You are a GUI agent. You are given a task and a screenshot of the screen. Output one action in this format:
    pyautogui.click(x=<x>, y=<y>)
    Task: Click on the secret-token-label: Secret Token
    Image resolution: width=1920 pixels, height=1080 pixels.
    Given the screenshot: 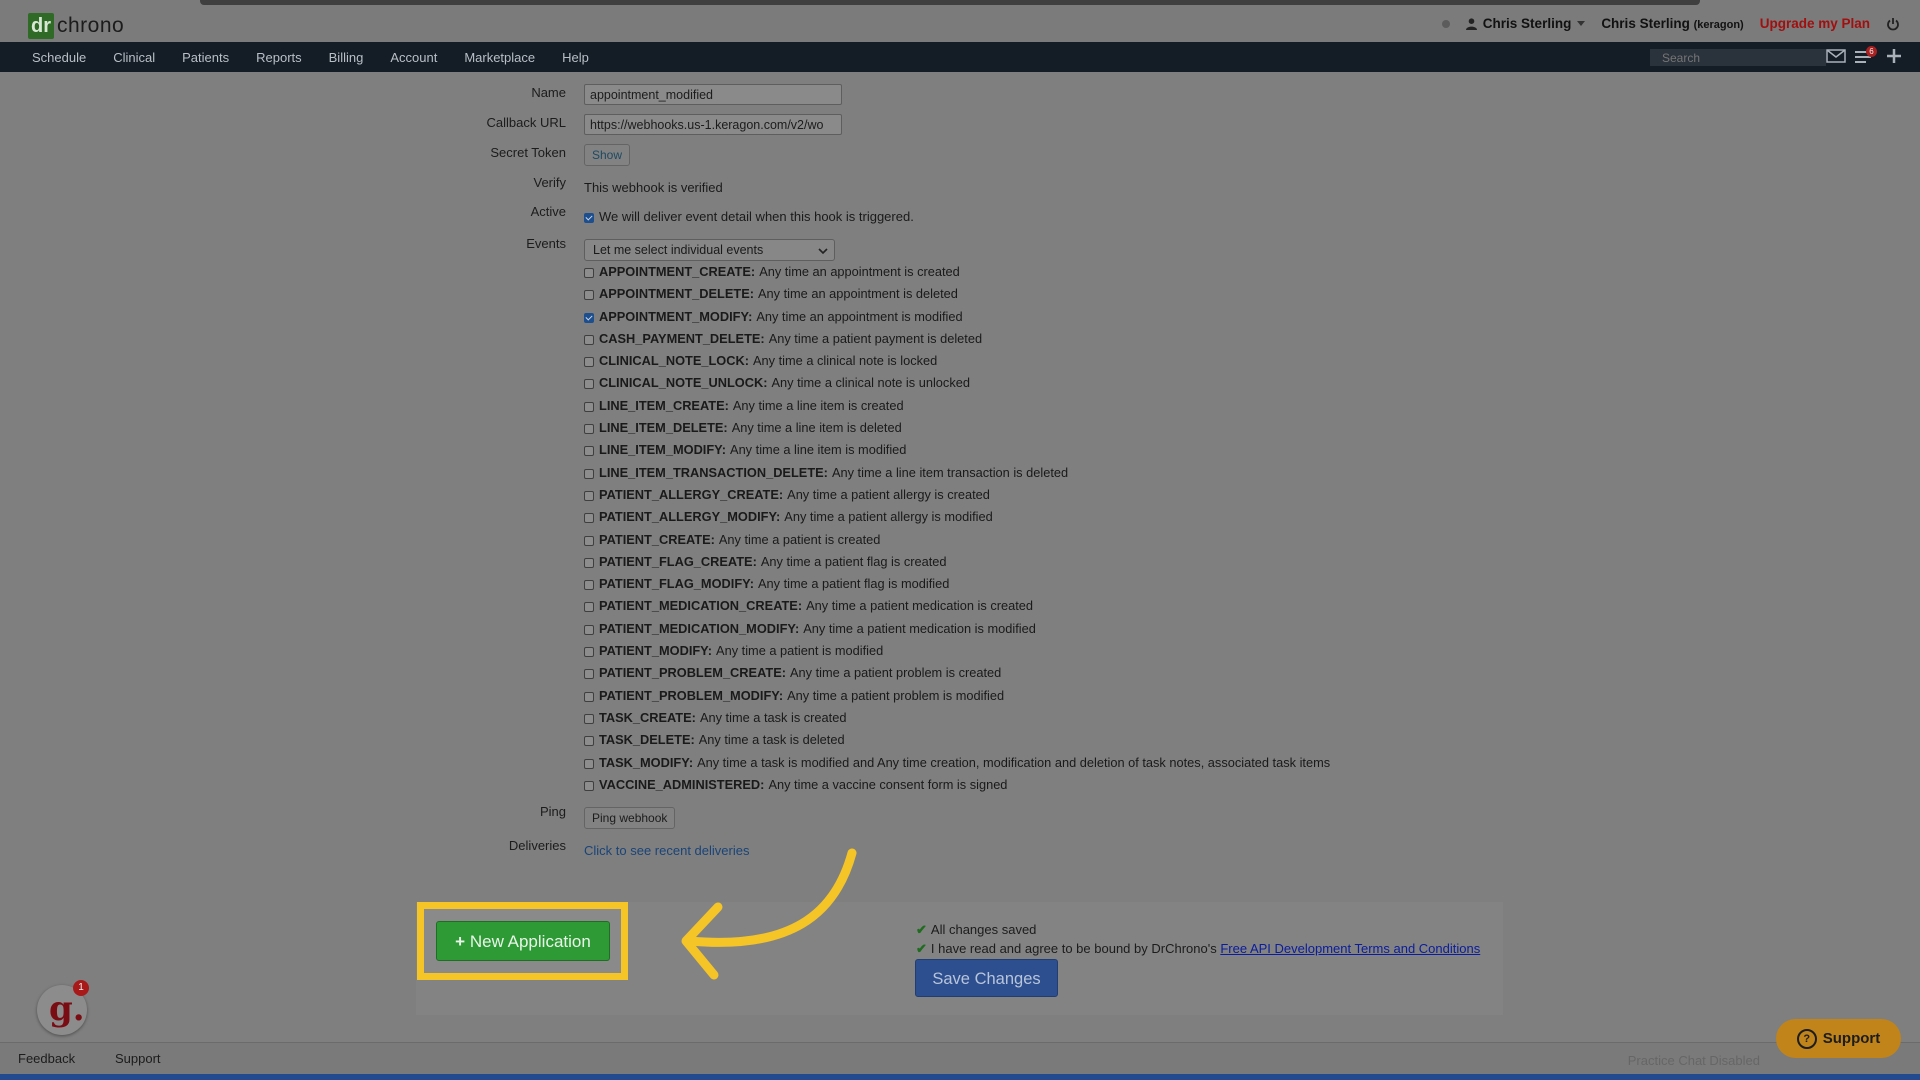 What is the action you would take?
    pyautogui.click(x=528, y=152)
    